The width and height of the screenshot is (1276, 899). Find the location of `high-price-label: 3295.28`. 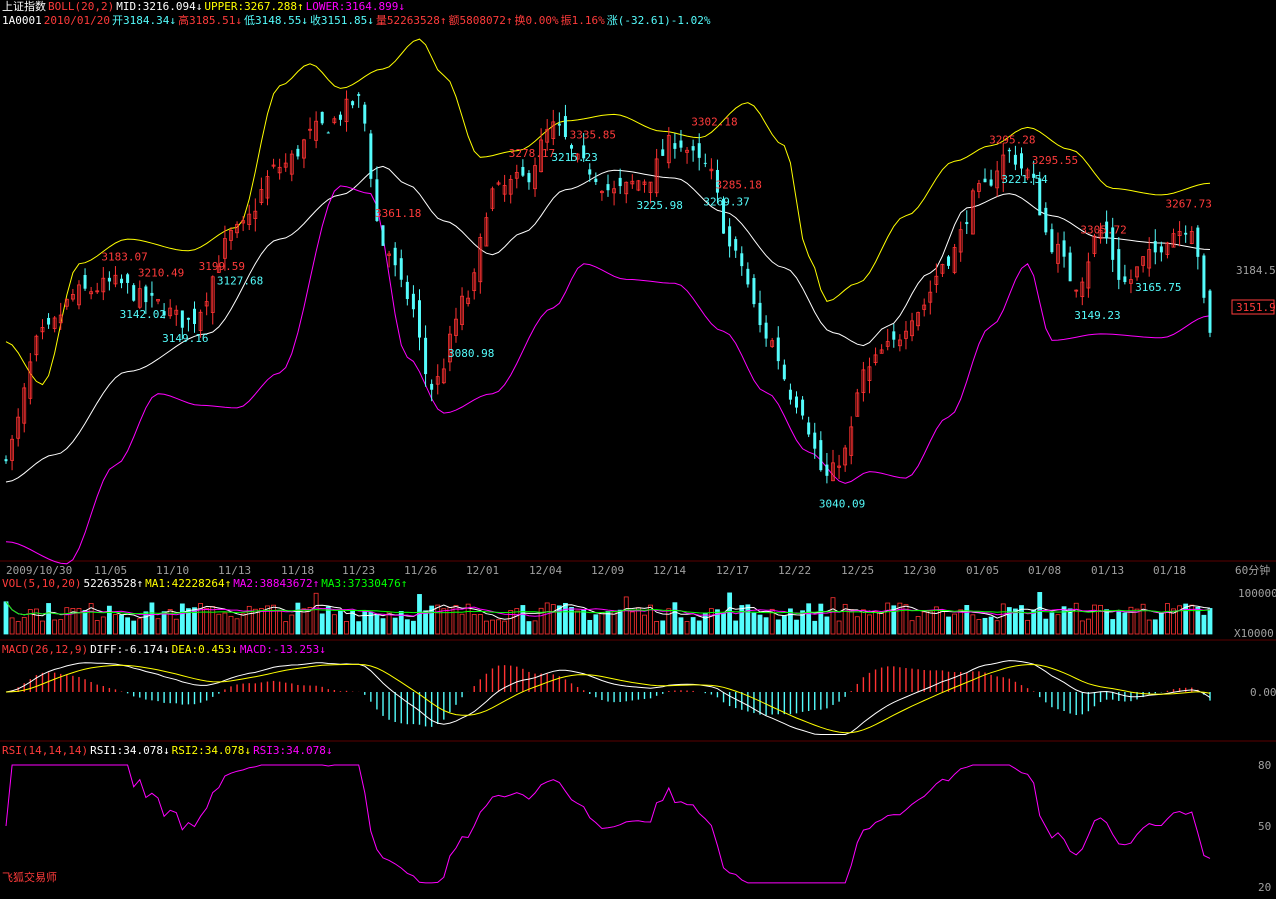

high-price-label: 3295.28 is located at coordinates (1012, 140).